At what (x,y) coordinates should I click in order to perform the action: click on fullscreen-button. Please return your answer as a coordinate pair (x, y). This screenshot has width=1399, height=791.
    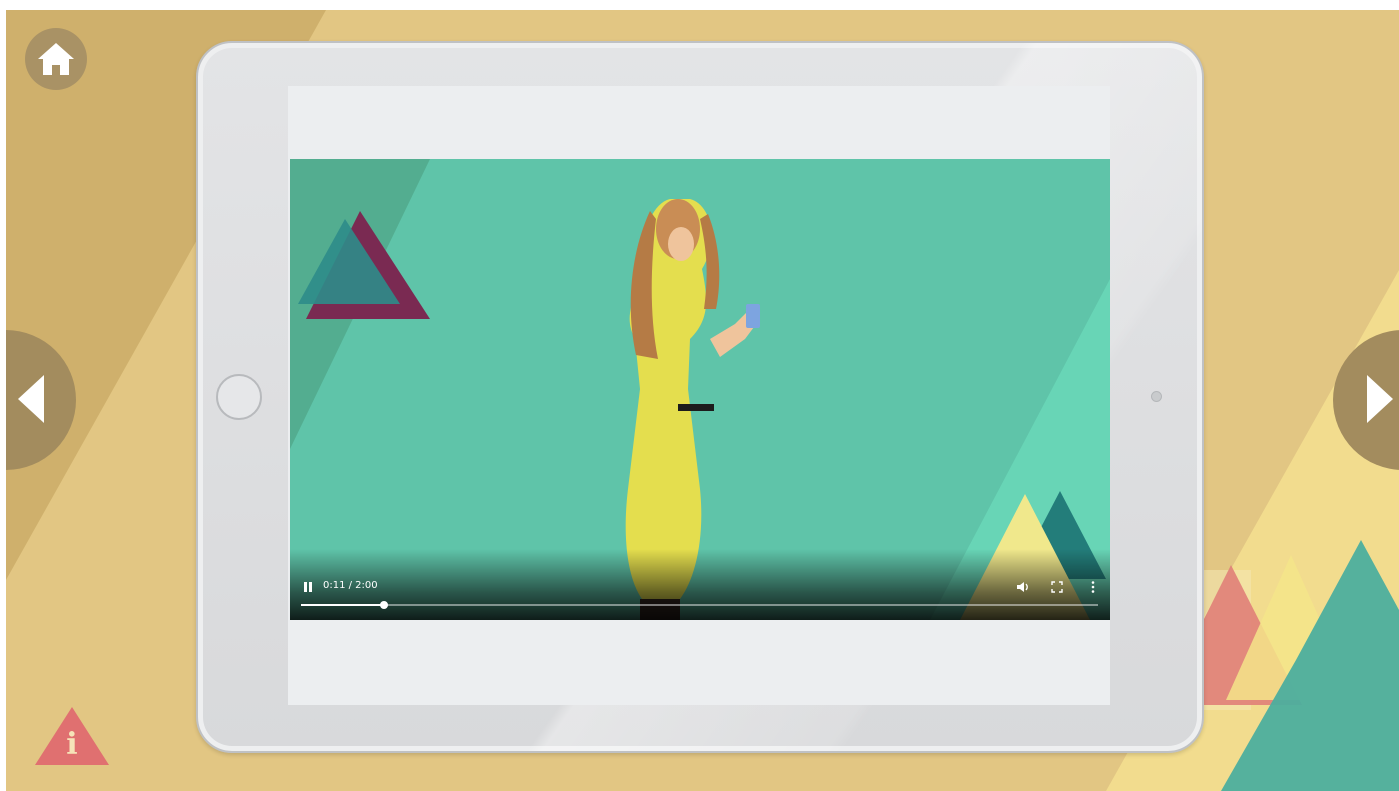
    Looking at the image, I should click on (1057, 587).